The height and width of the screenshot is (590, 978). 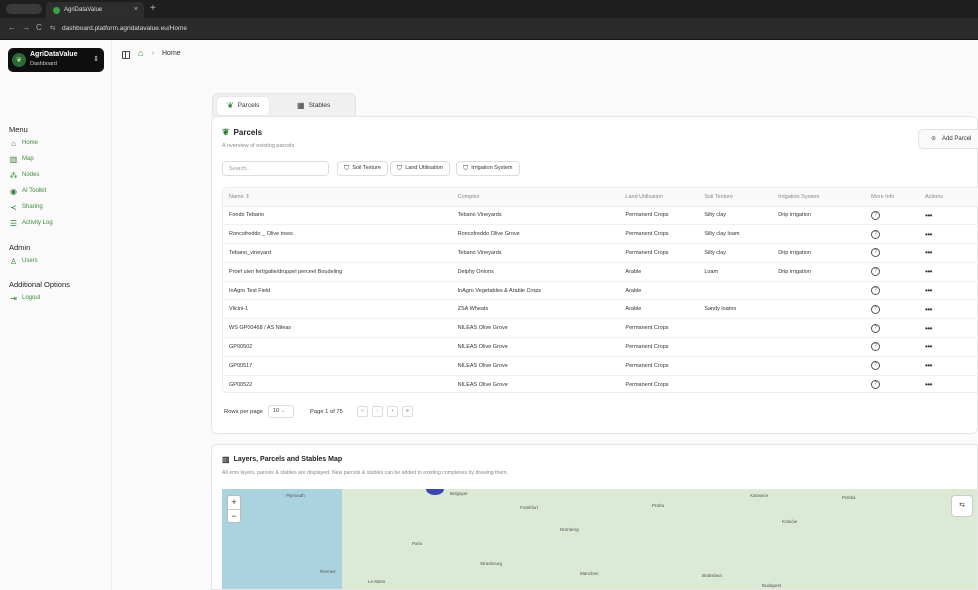 What do you see at coordinates (243, 106) in the screenshot?
I see `tab-parcels: ❦ Parcels` at bounding box center [243, 106].